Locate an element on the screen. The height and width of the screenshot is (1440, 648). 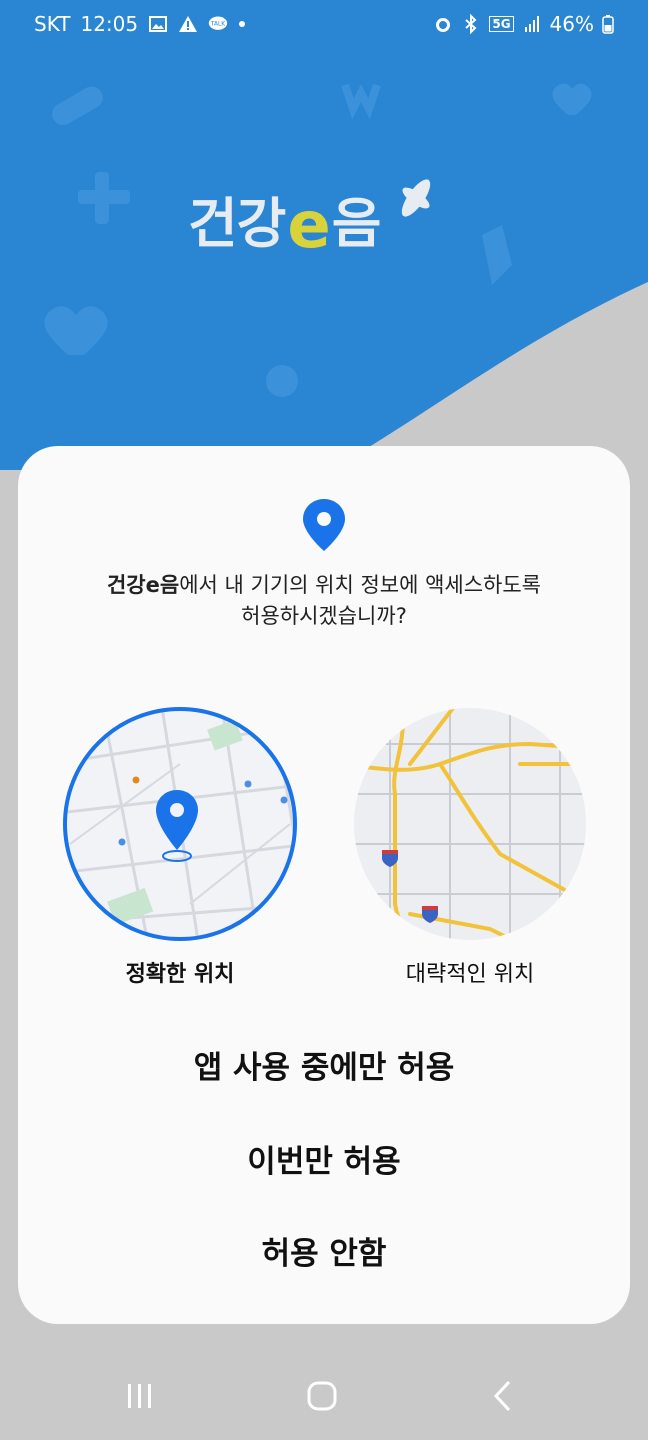
navigation-bar is located at coordinates (324, 1396).